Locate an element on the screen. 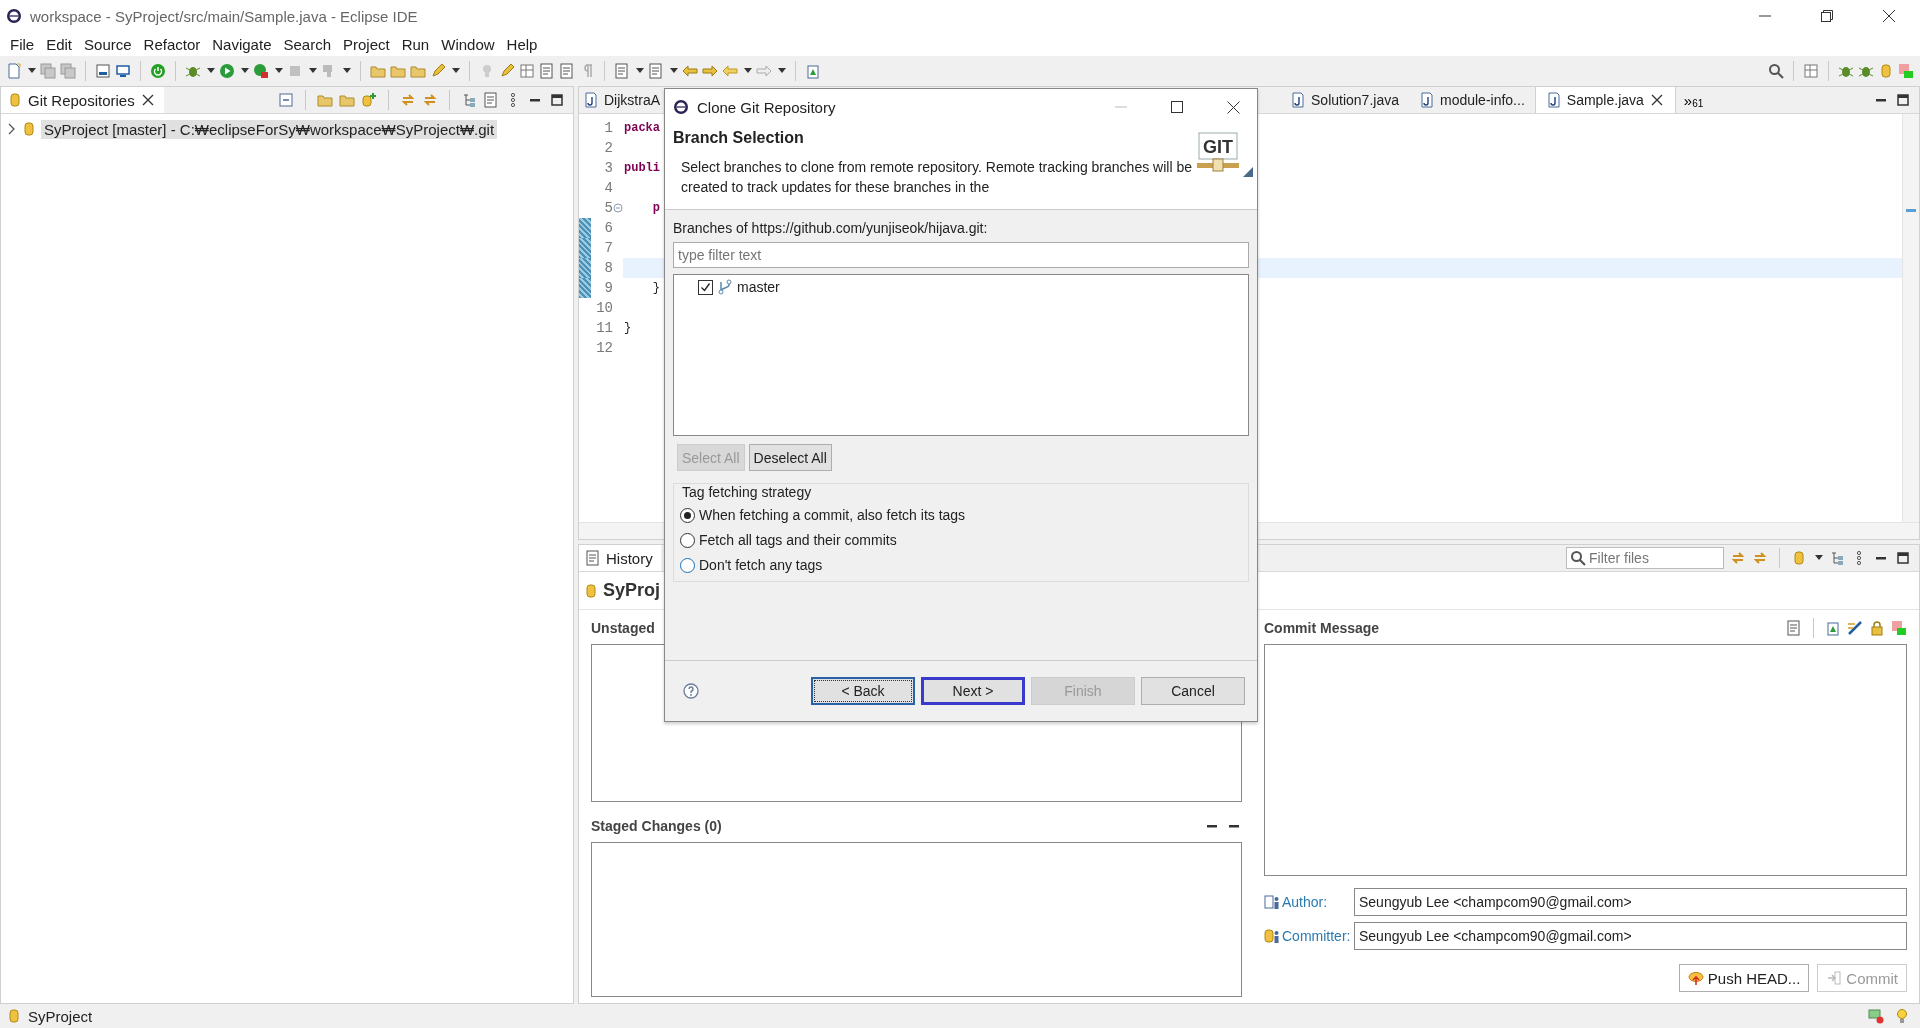  field-label: Committer: is located at coordinates (1316, 936).